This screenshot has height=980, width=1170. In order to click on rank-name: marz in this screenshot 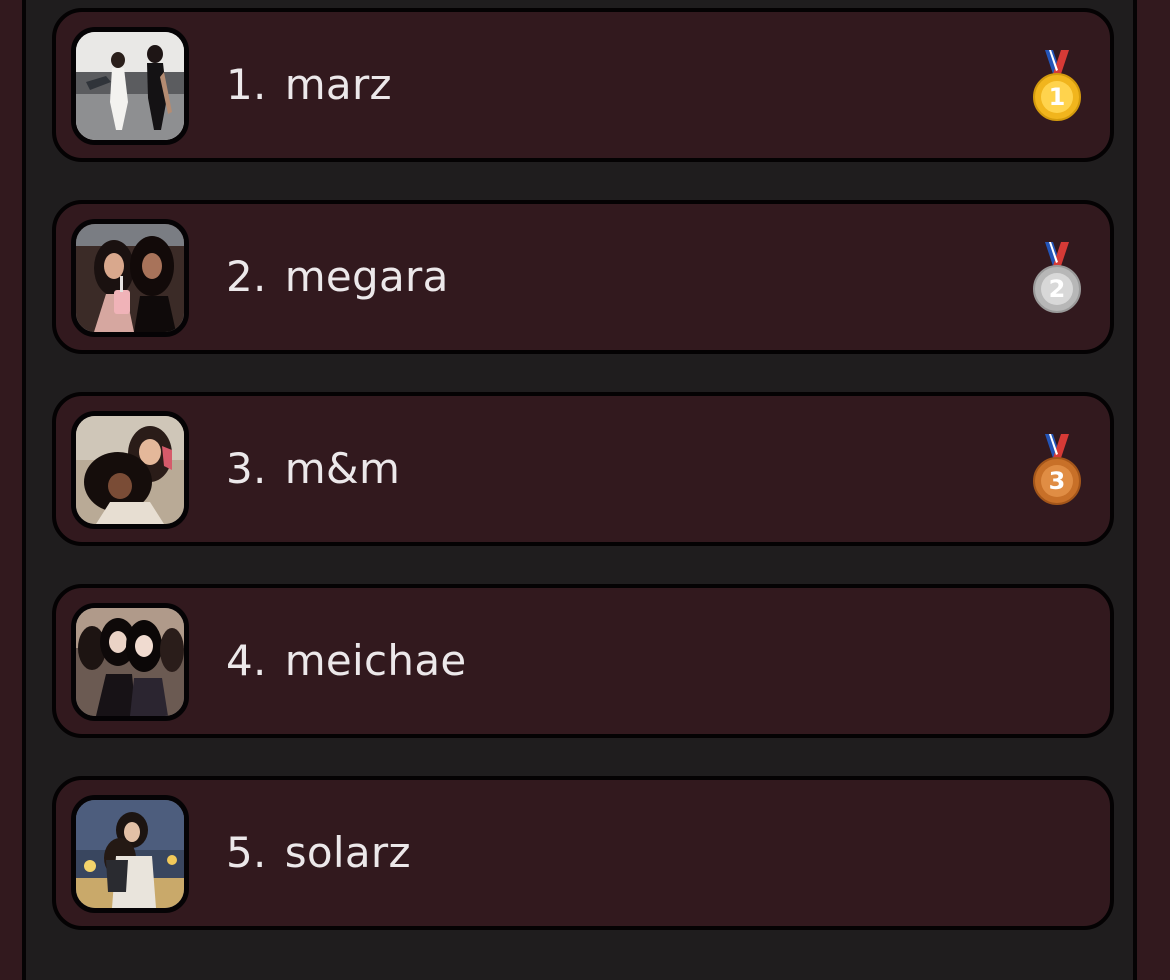, I will do `click(338, 84)`.